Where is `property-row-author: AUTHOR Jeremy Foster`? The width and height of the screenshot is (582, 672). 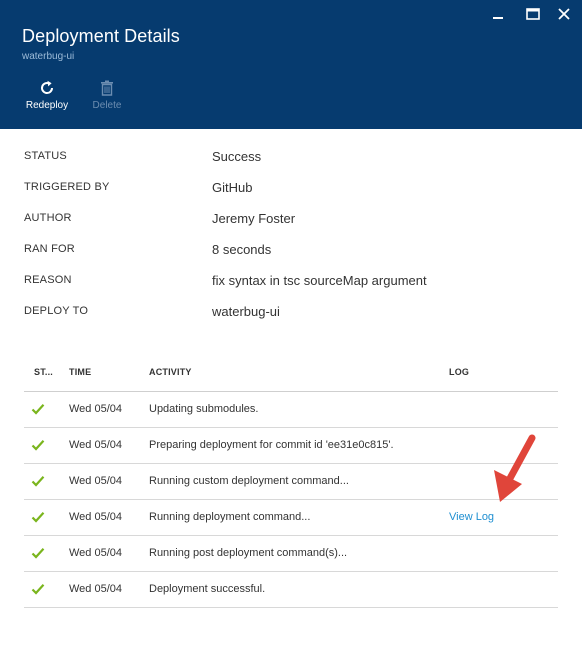
property-row-author: AUTHOR Jeremy Foster is located at coordinates (291, 217).